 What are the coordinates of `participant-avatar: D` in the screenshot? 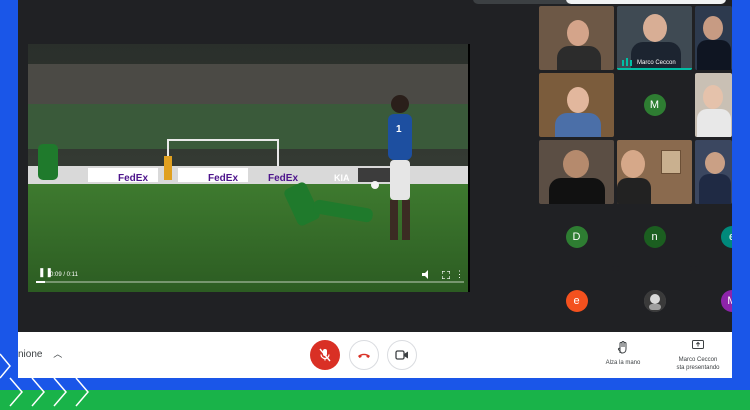 It's located at (576, 237).